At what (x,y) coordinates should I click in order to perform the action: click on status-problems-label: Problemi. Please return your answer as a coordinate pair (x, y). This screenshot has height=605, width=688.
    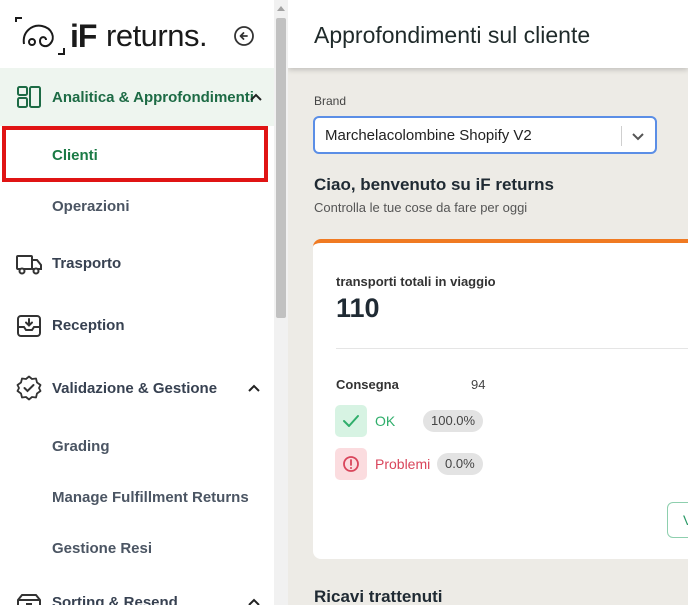
    Looking at the image, I should click on (403, 464).